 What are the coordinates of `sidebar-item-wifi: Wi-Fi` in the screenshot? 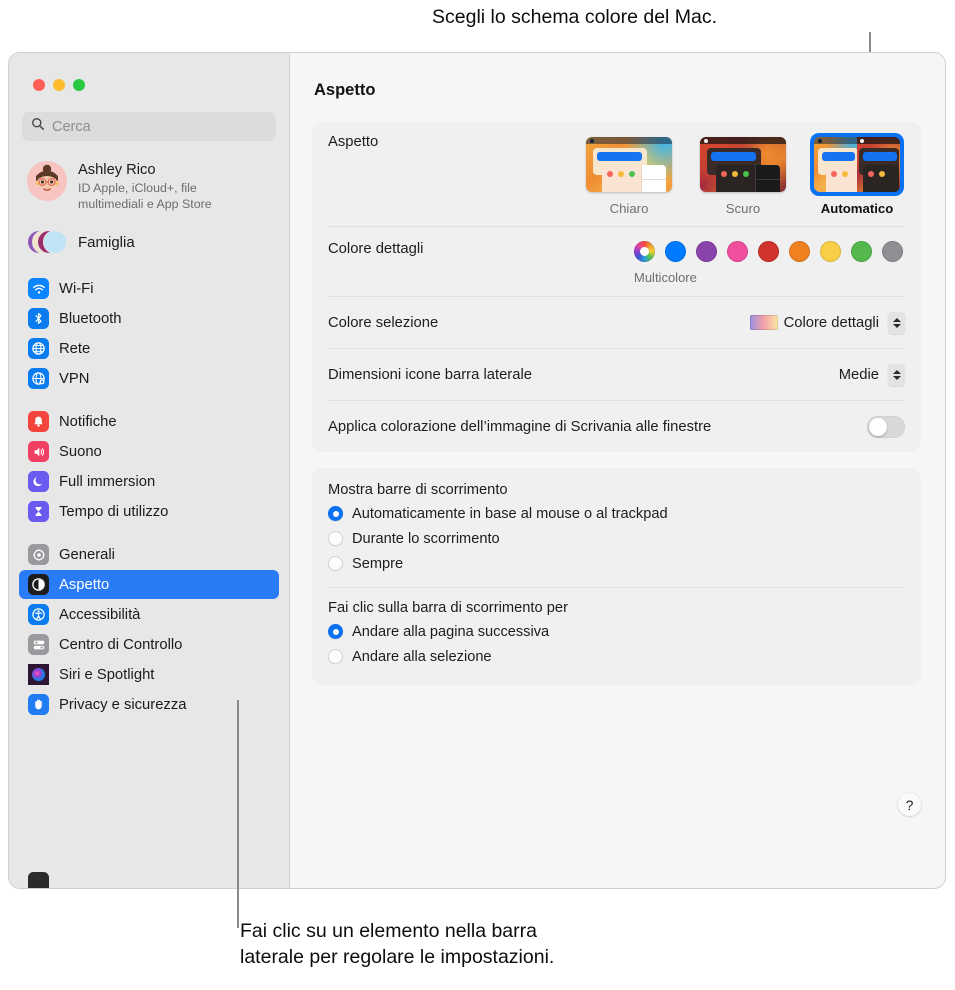 It's located at (149, 288).